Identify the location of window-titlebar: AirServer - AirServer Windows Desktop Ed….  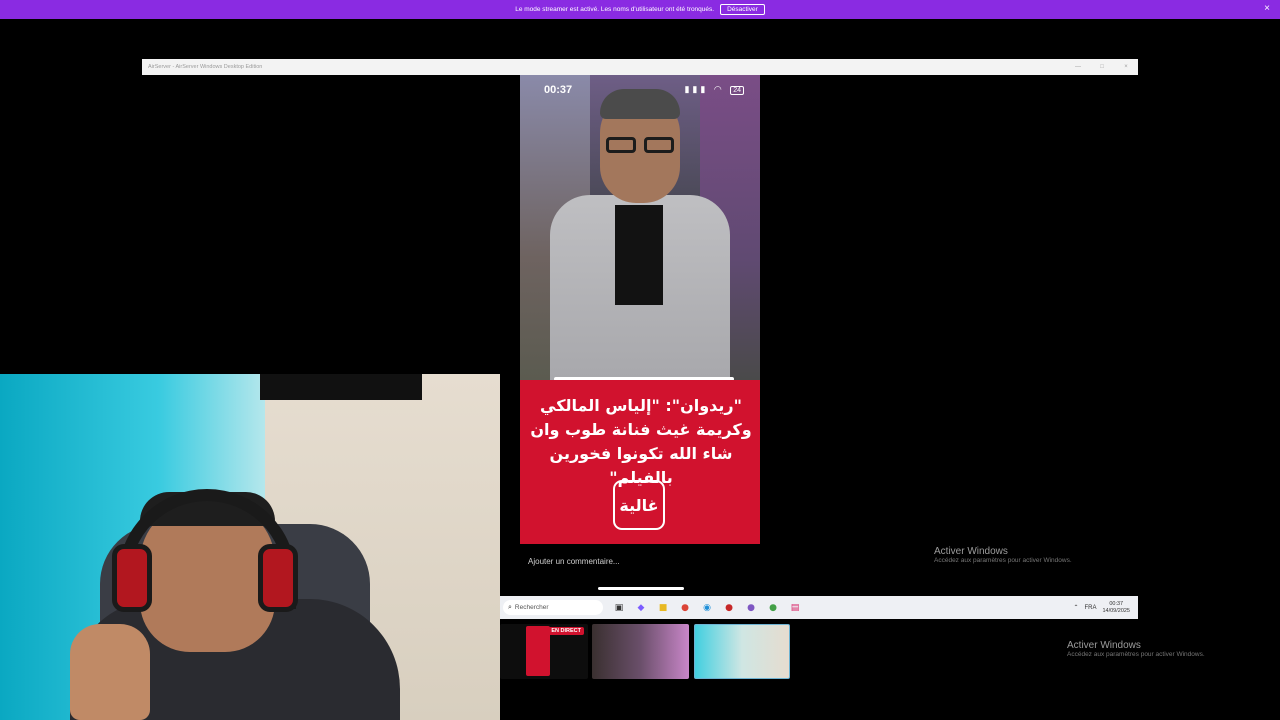
(640, 67).